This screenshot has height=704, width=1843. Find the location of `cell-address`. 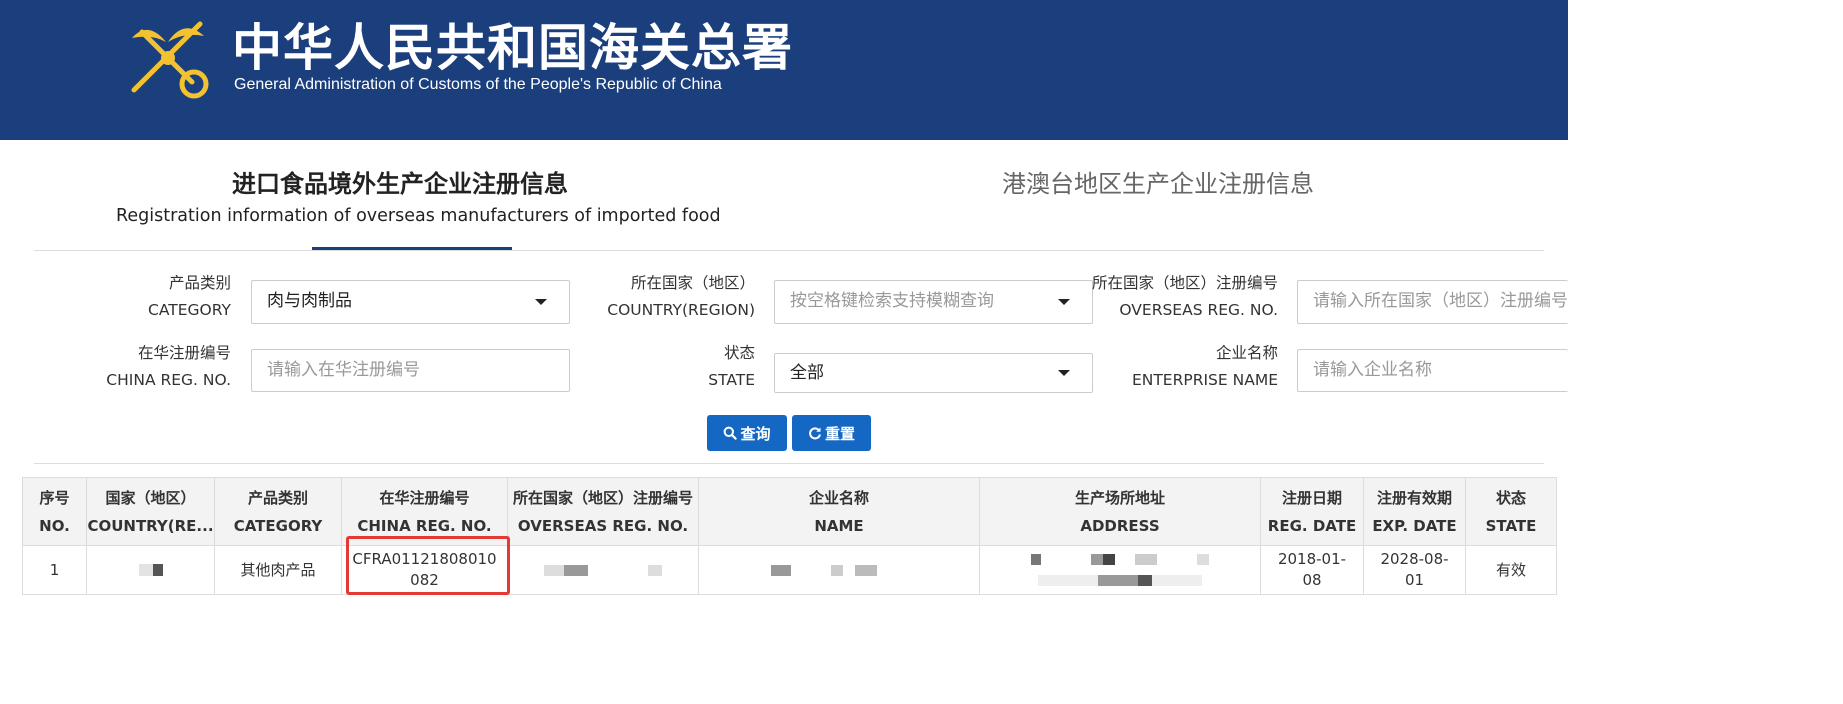

cell-address is located at coordinates (1120, 570).